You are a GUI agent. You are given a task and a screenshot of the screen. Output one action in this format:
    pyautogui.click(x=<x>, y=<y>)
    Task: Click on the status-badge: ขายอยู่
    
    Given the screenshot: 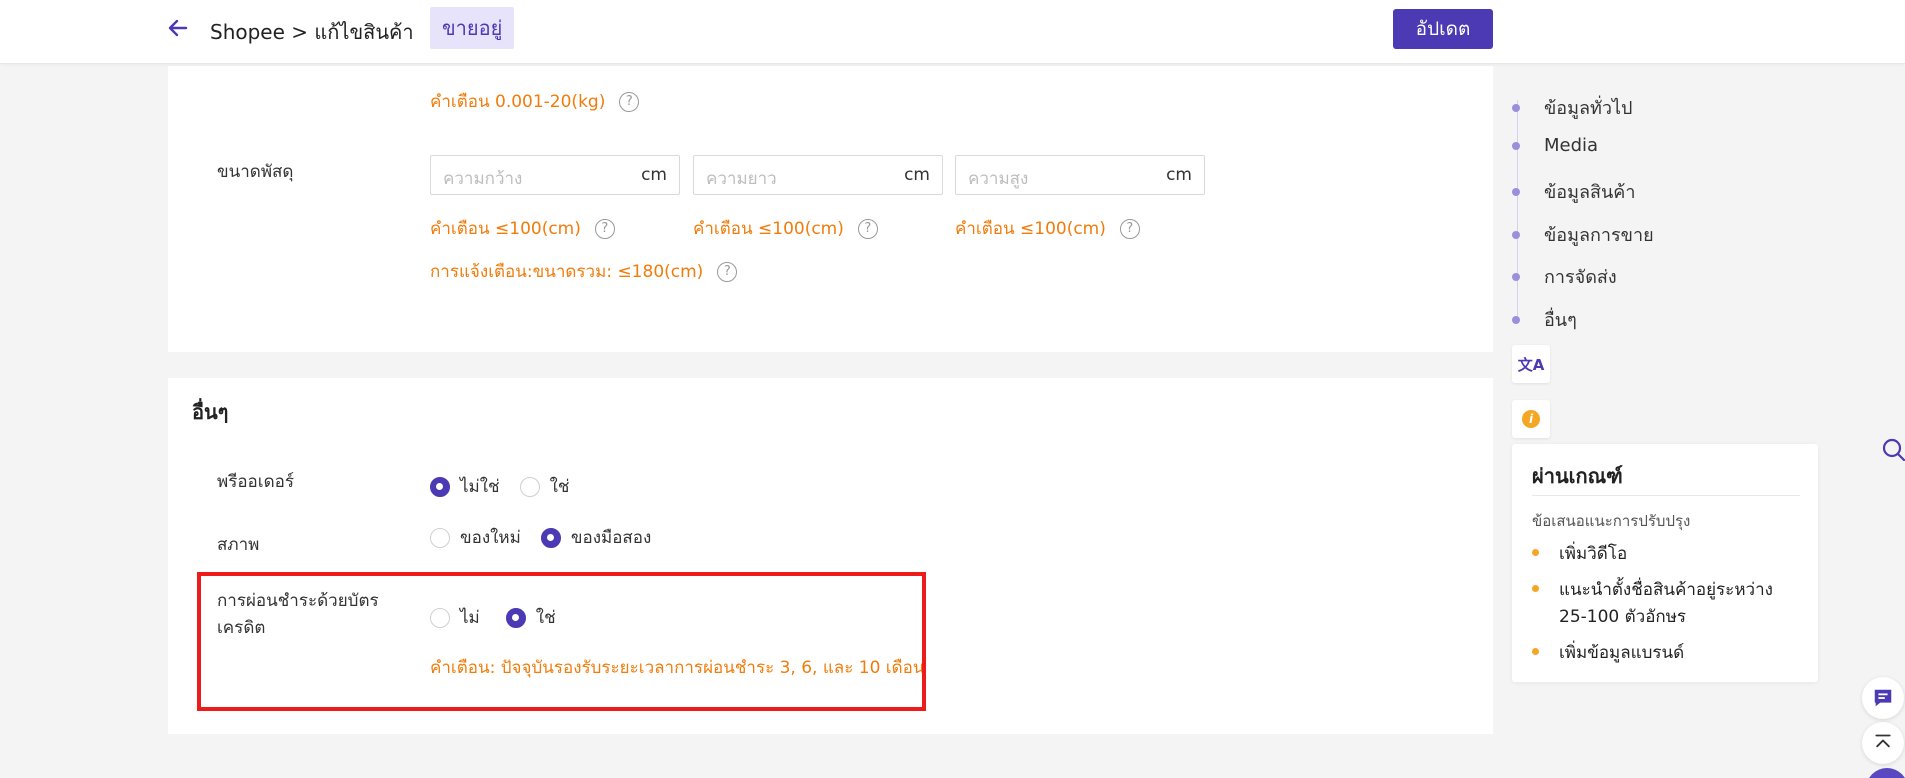 What is the action you would take?
    pyautogui.click(x=472, y=28)
    